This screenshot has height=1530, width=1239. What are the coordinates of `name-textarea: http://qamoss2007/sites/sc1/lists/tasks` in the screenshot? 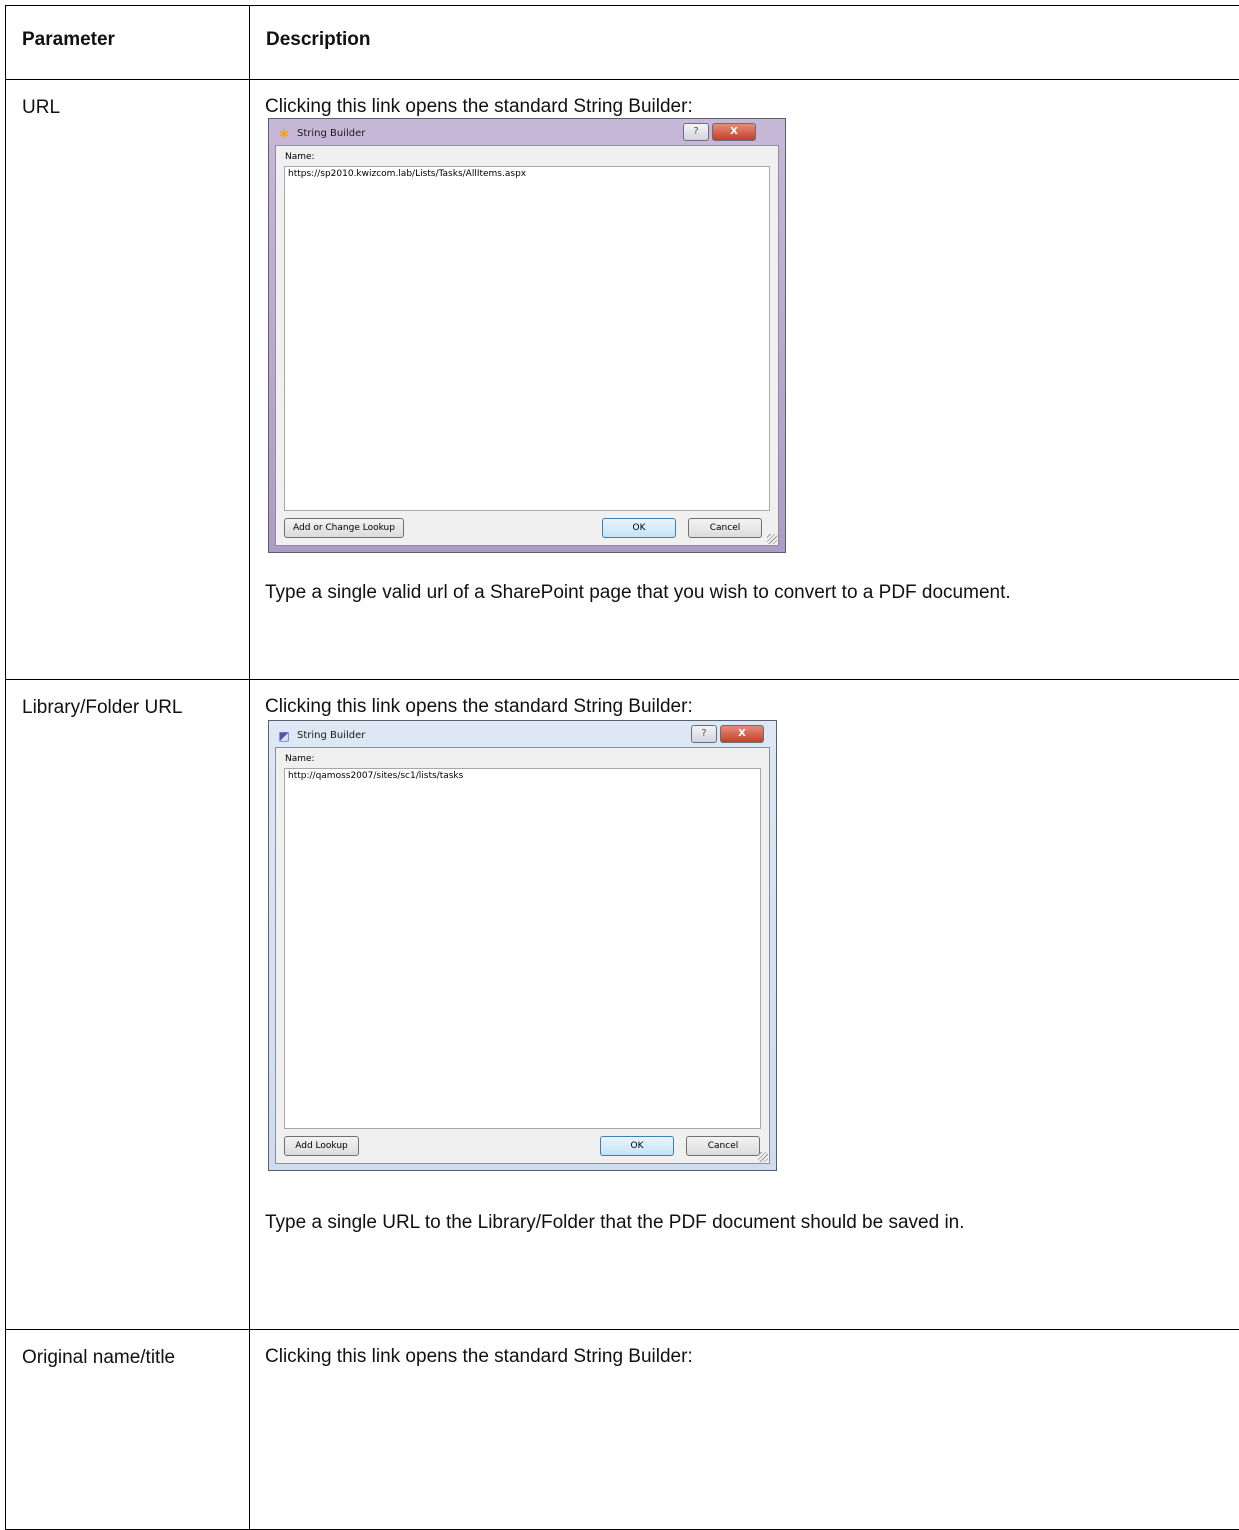 It's located at (522, 948).